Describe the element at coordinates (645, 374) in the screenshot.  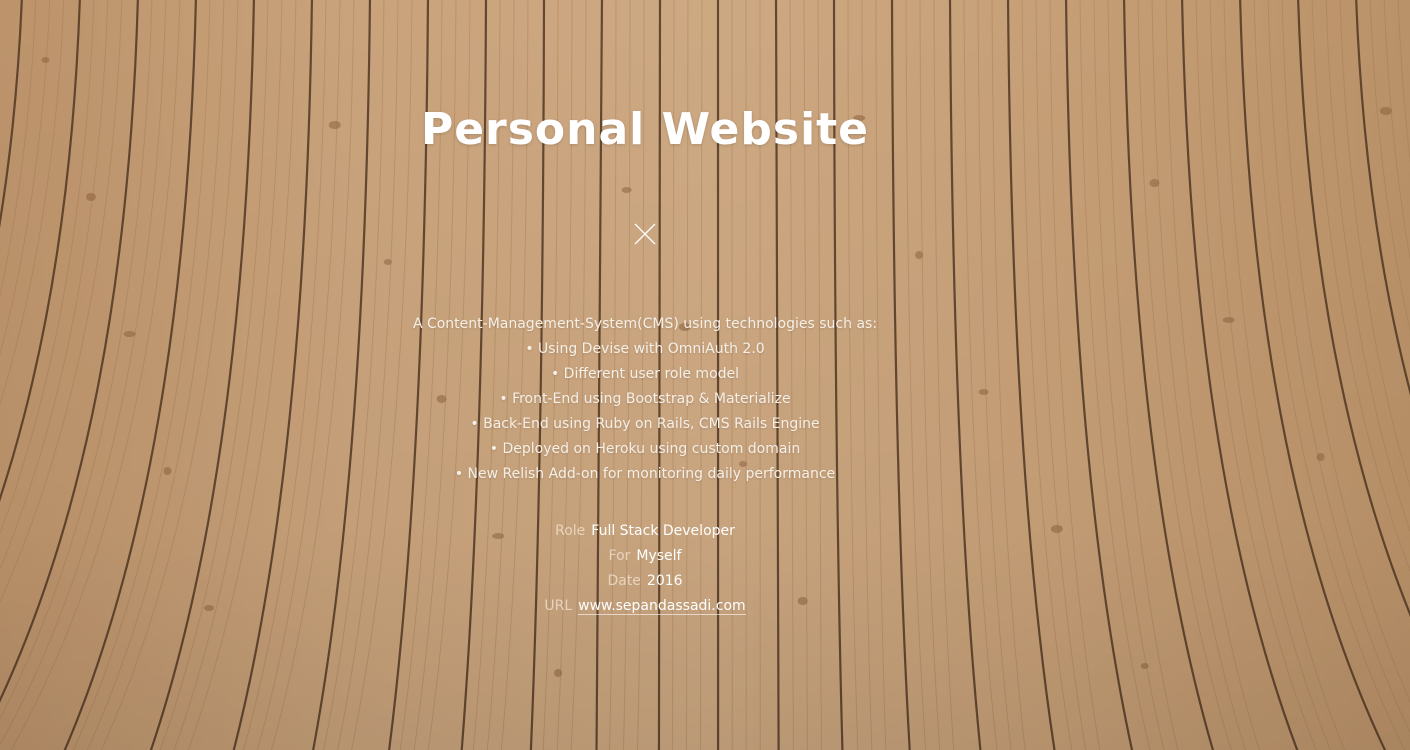
I see `feature-item: • Different user role model` at that location.